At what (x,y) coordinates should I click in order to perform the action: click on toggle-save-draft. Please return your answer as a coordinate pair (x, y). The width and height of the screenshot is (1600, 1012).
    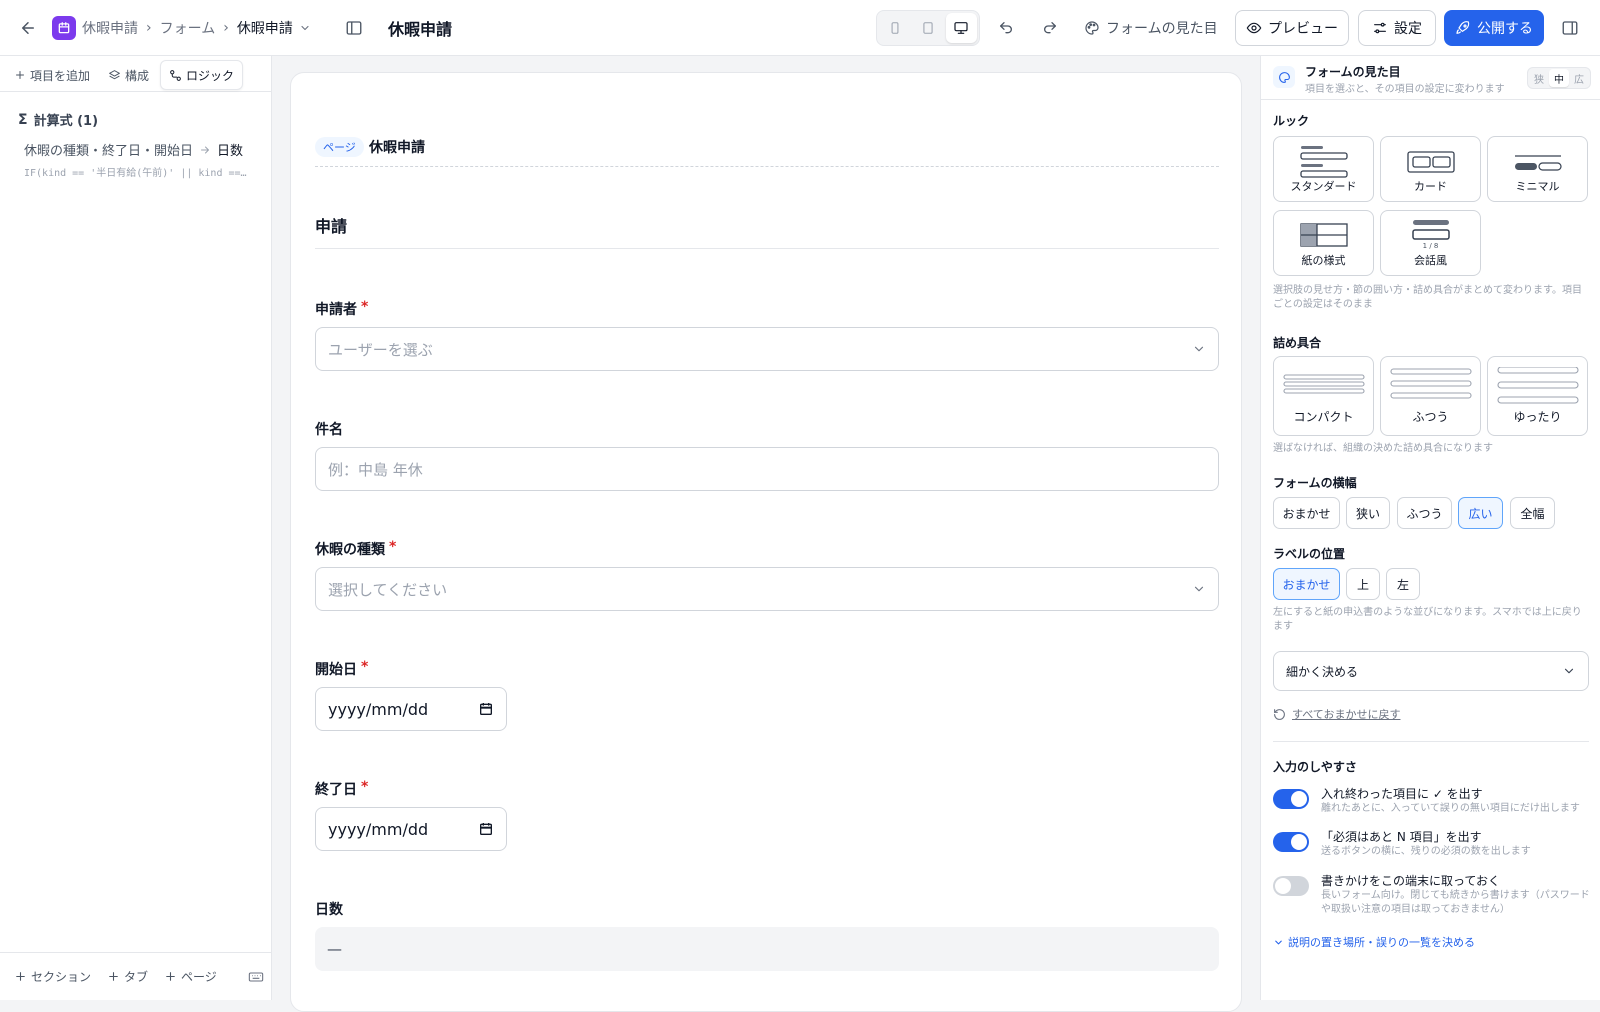
    Looking at the image, I should click on (1291, 886).